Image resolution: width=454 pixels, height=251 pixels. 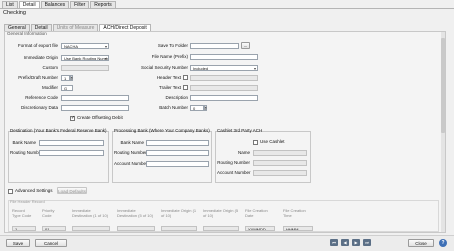 What do you see at coordinates (38, 77) in the screenshot?
I see `prefix-label: Prefix/Draft Number` at bounding box center [38, 77].